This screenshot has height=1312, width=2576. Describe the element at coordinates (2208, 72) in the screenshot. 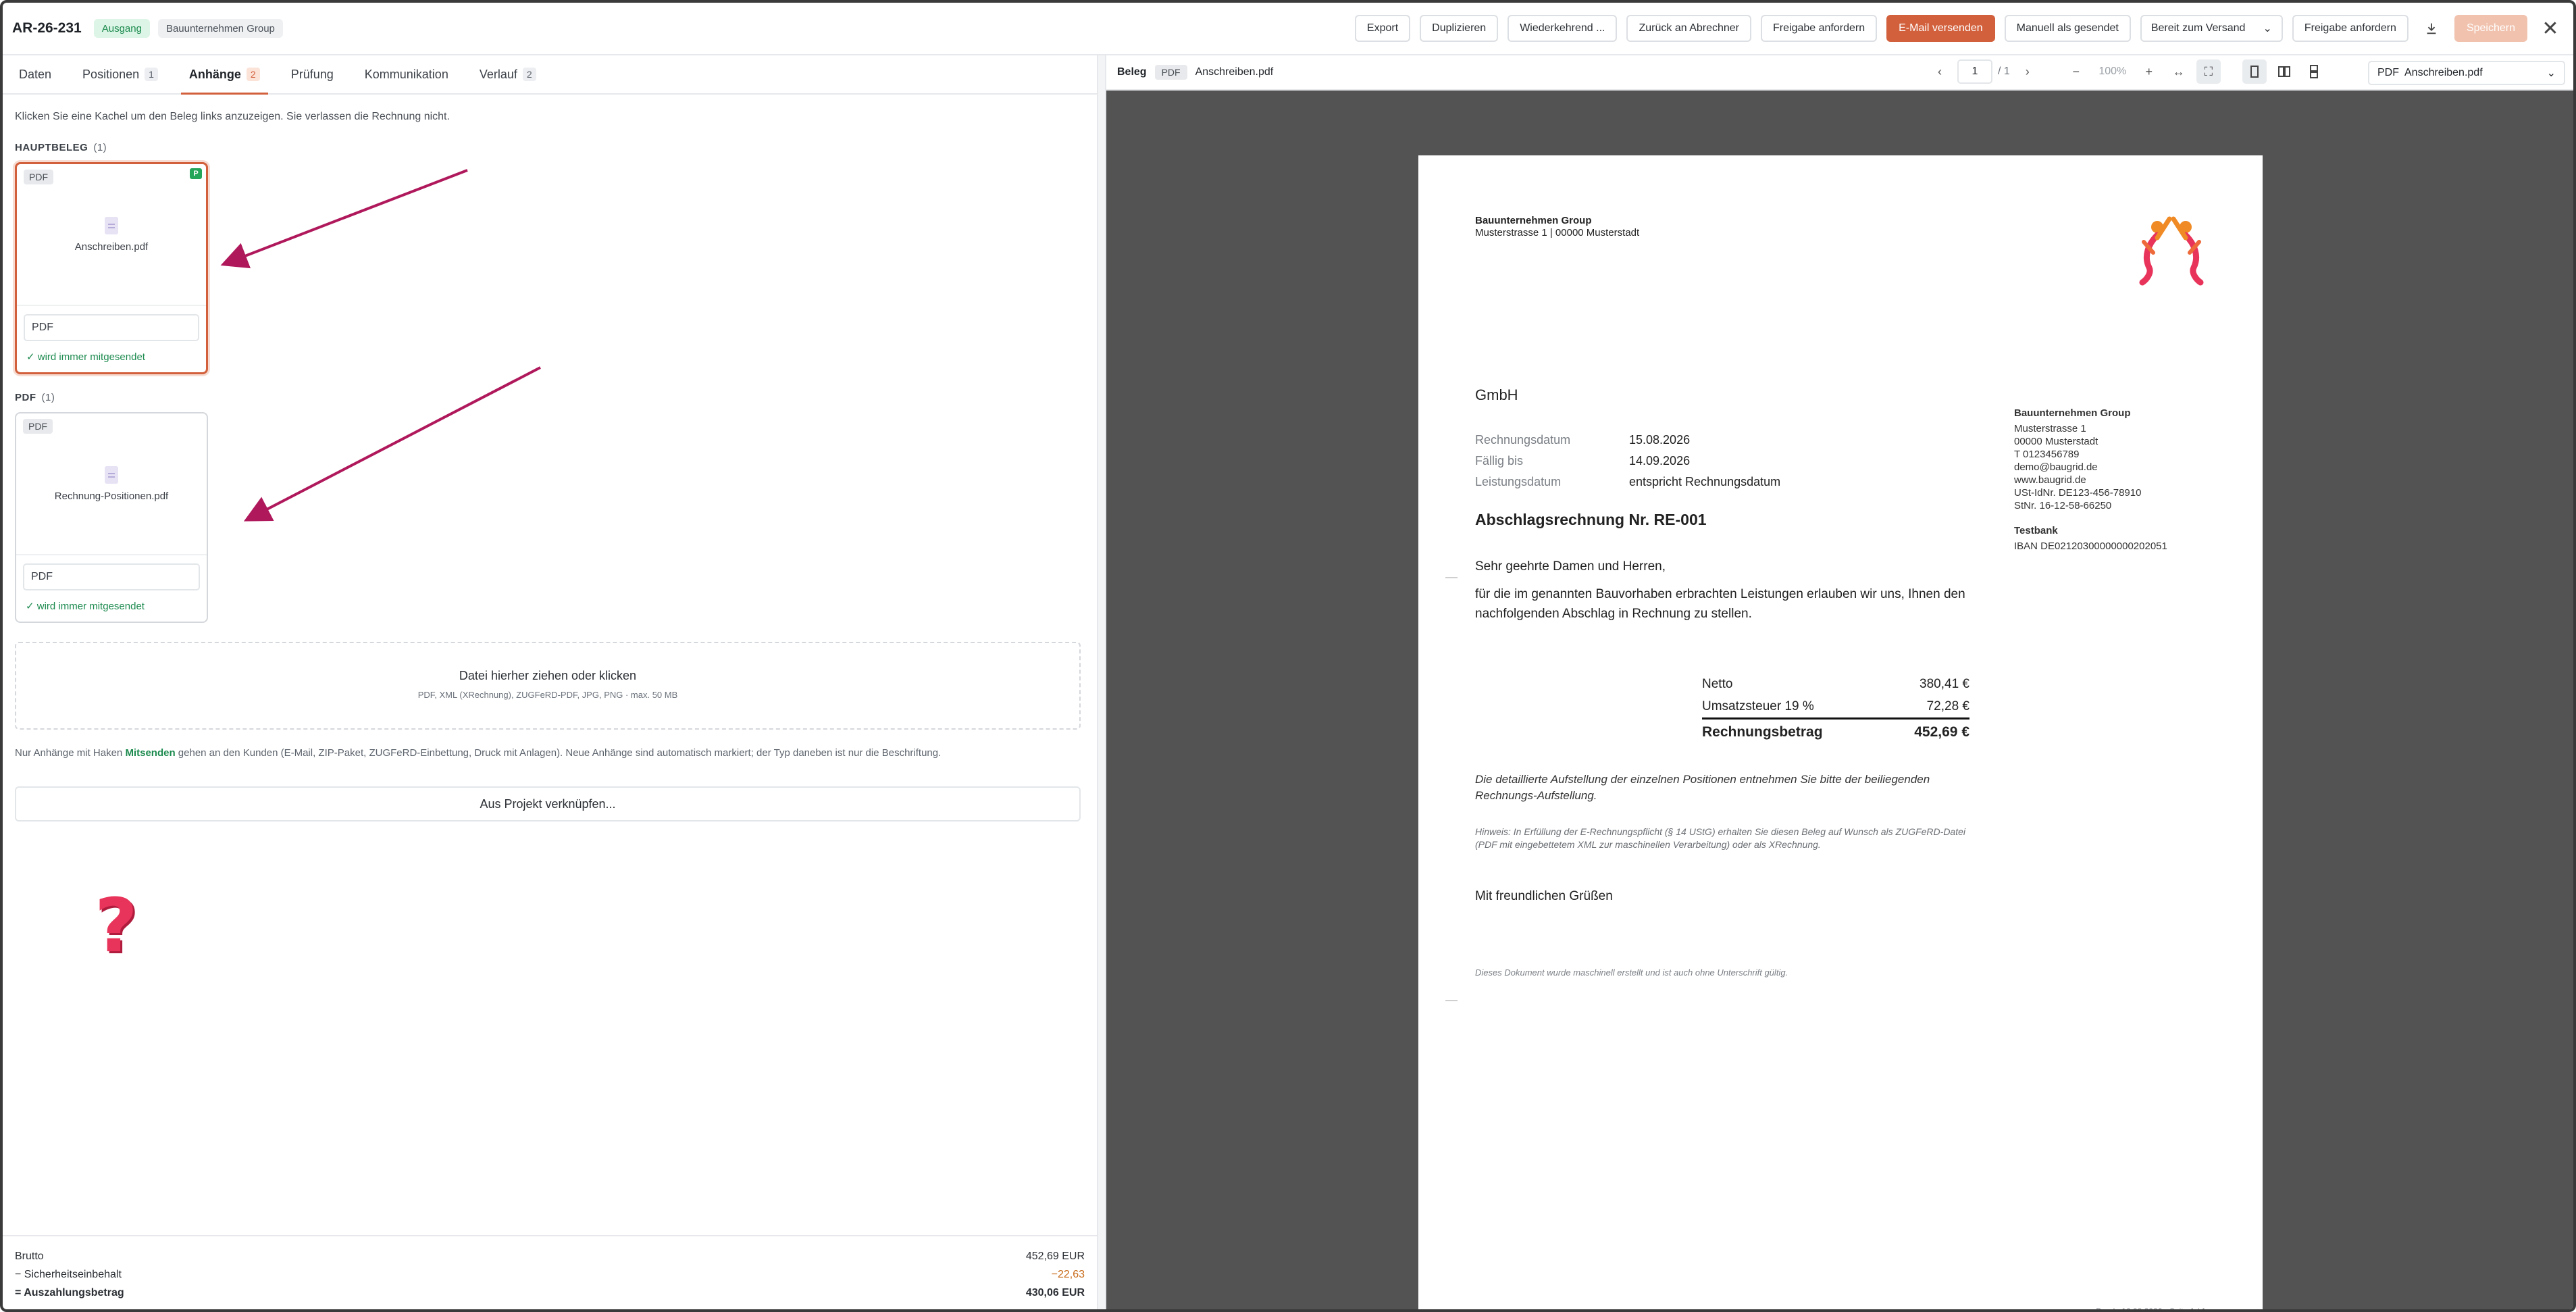

I see `fit-page-icon: ⛶` at that location.